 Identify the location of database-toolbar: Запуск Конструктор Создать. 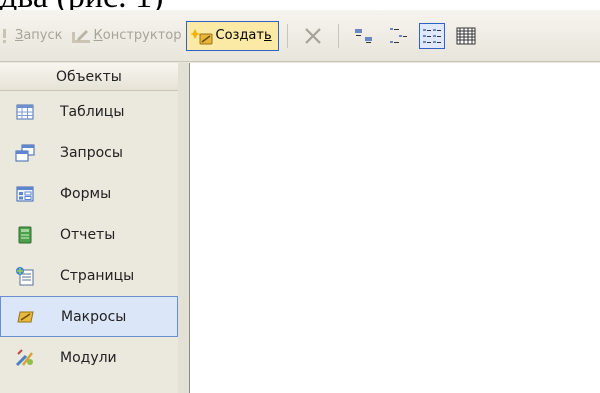
(300, 36).